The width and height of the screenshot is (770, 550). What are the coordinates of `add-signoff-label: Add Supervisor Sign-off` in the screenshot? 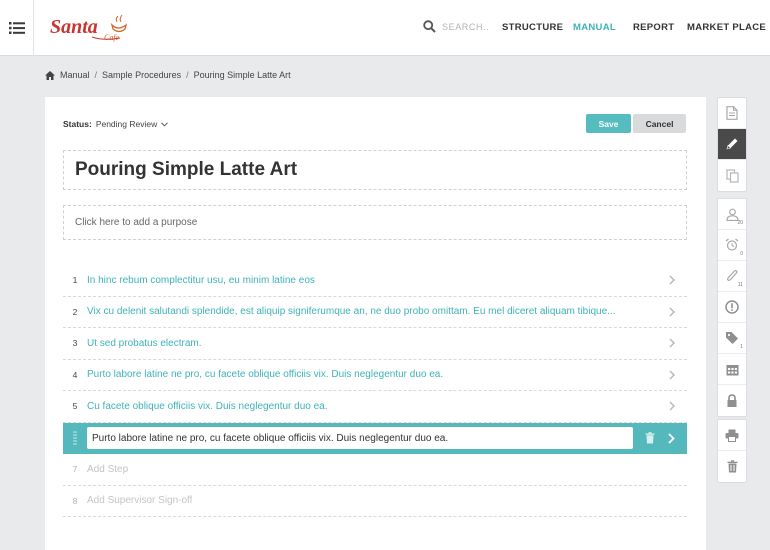 It's located at (140, 501).